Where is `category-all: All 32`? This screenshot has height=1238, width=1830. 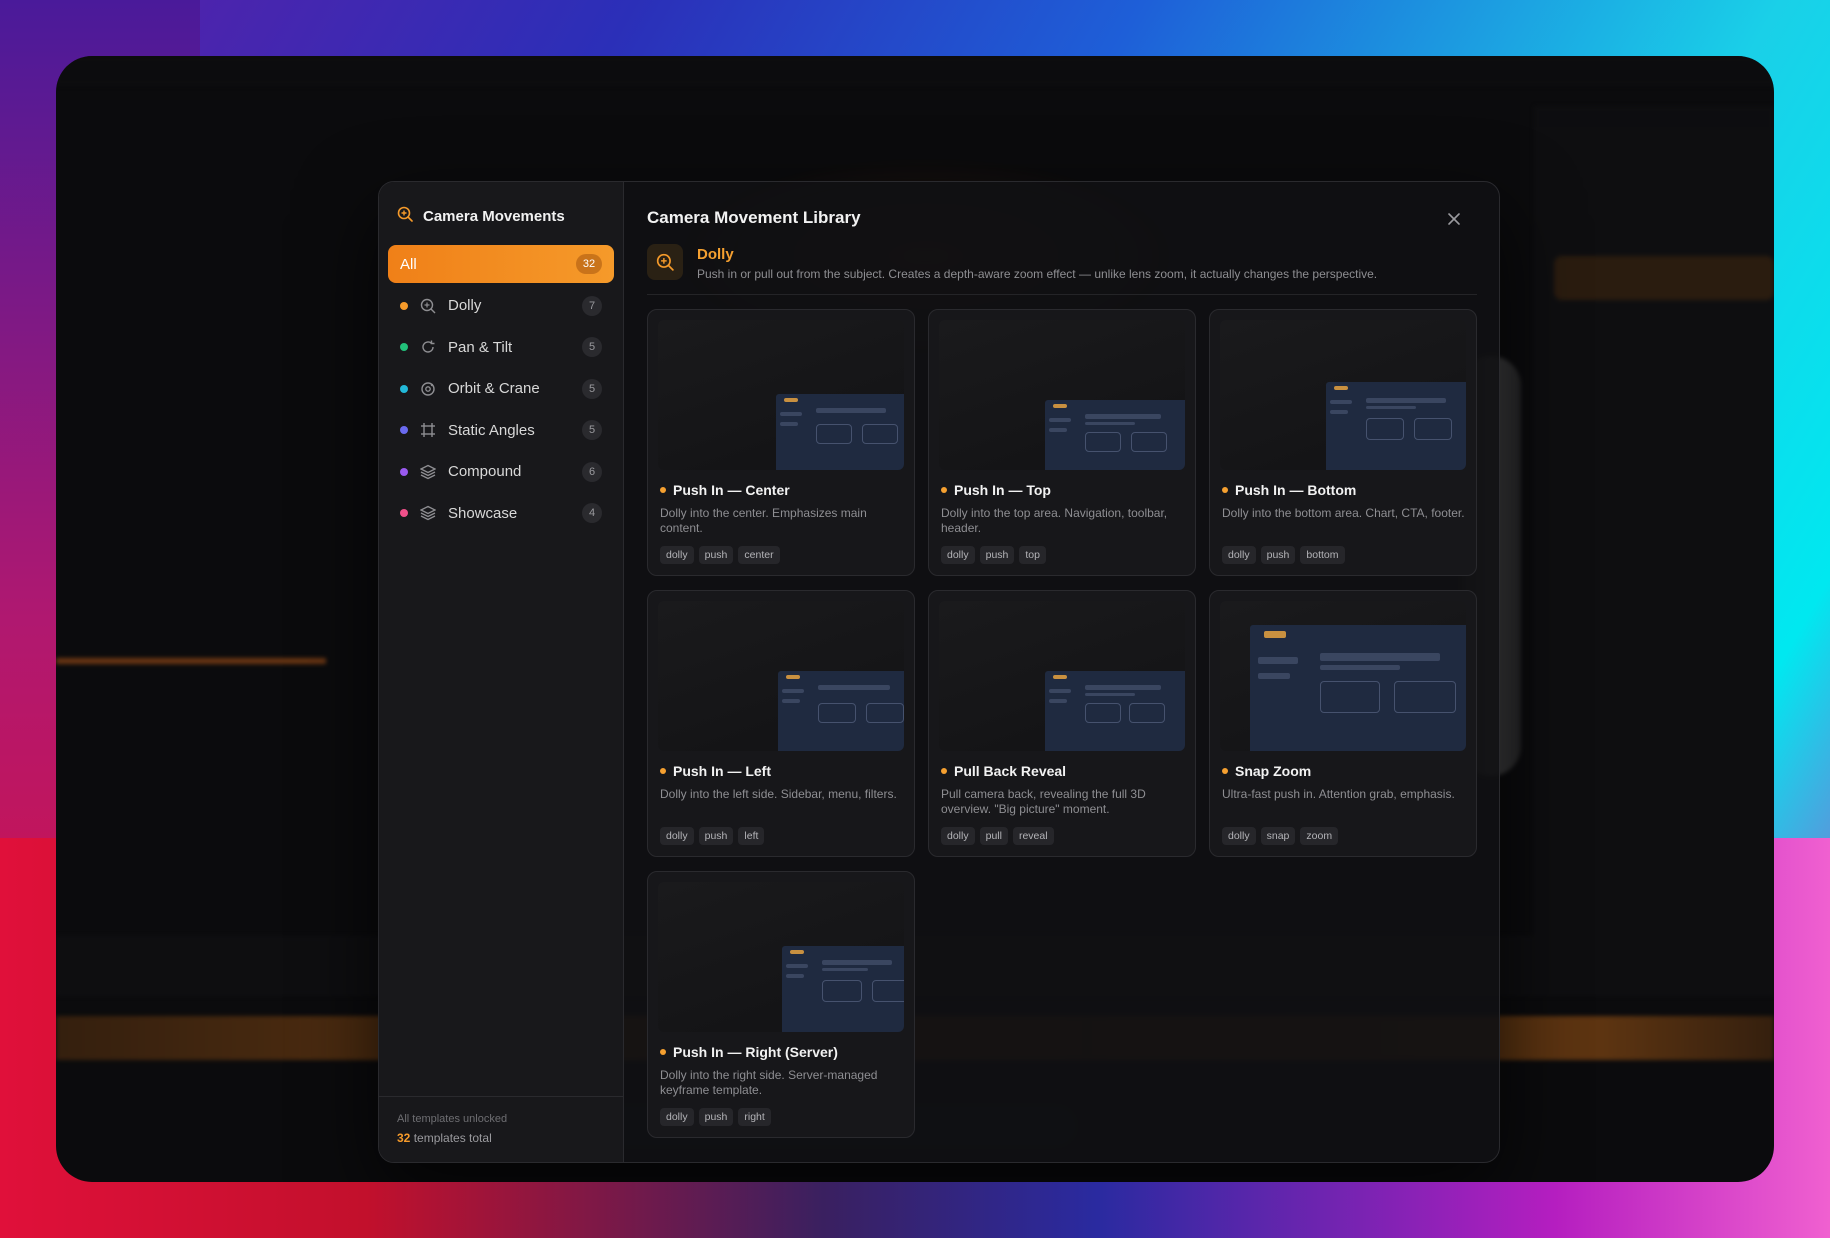
category-all: All 32 is located at coordinates (501, 264).